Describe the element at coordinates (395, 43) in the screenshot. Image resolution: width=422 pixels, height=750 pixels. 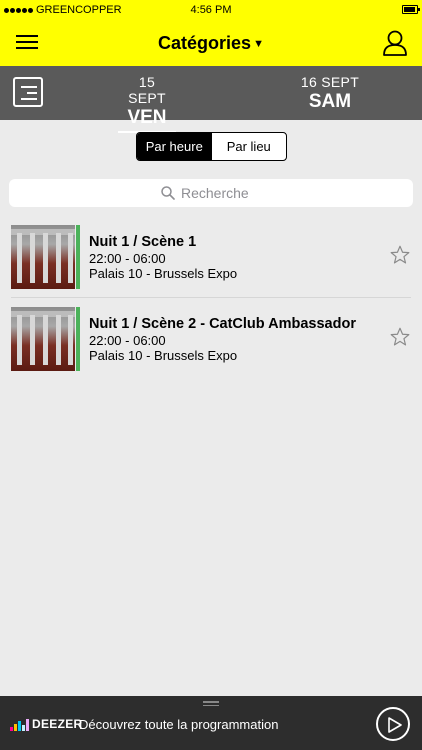
I see `user-icon` at that location.